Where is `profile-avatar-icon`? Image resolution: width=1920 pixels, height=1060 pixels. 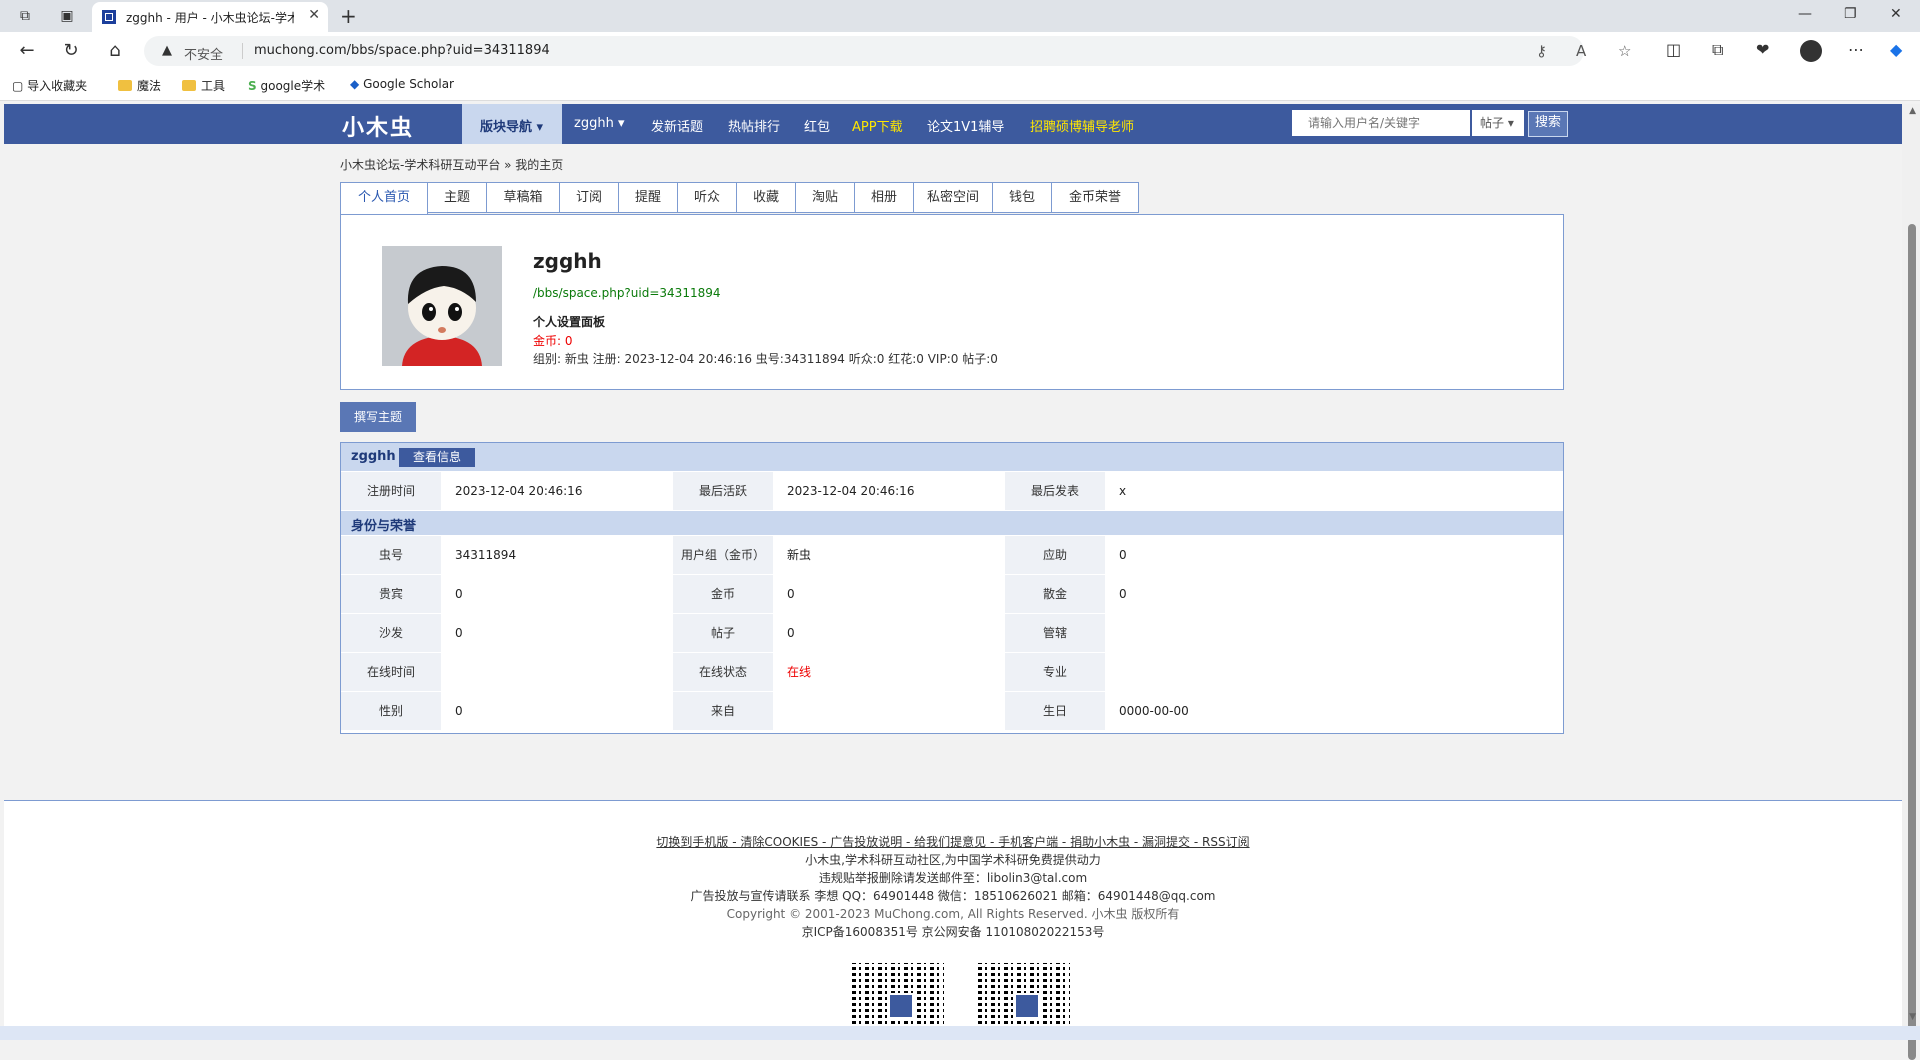
profile-avatar-icon is located at coordinates (1811, 51).